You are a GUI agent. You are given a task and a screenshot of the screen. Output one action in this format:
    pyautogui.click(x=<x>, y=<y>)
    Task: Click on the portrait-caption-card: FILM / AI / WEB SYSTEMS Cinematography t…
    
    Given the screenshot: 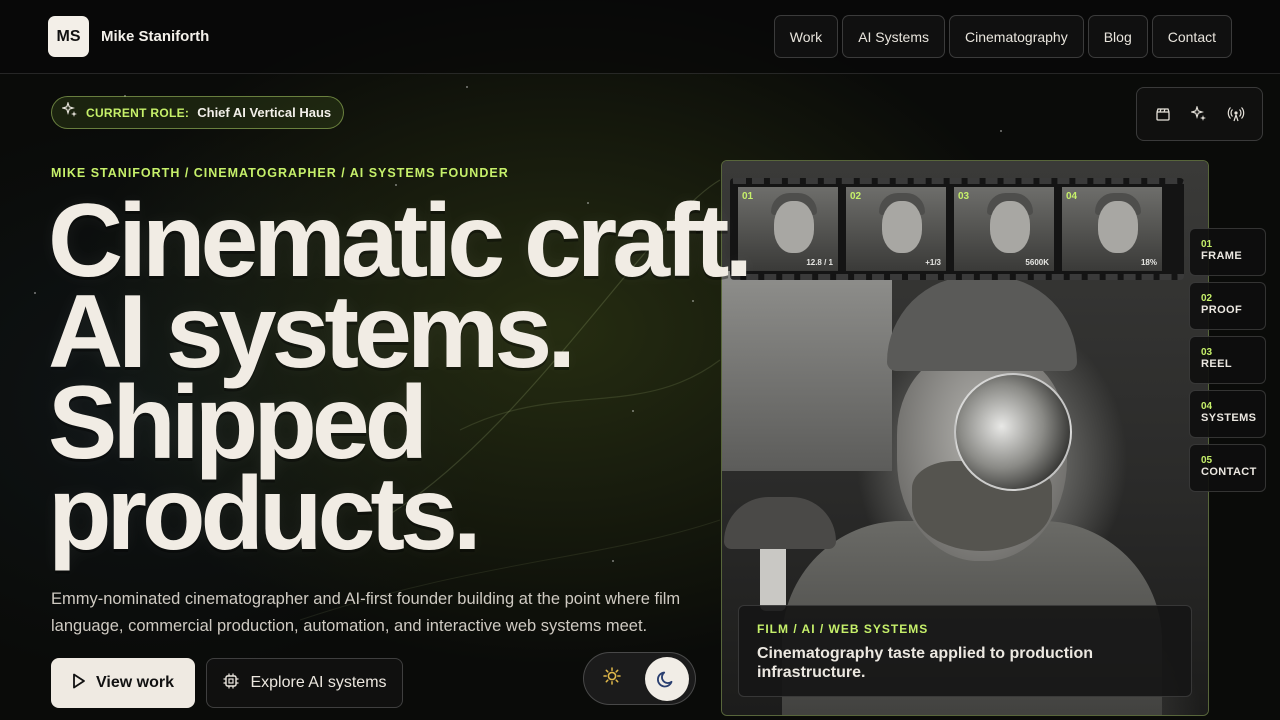 What is the action you would take?
    pyautogui.click(x=965, y=651)
    